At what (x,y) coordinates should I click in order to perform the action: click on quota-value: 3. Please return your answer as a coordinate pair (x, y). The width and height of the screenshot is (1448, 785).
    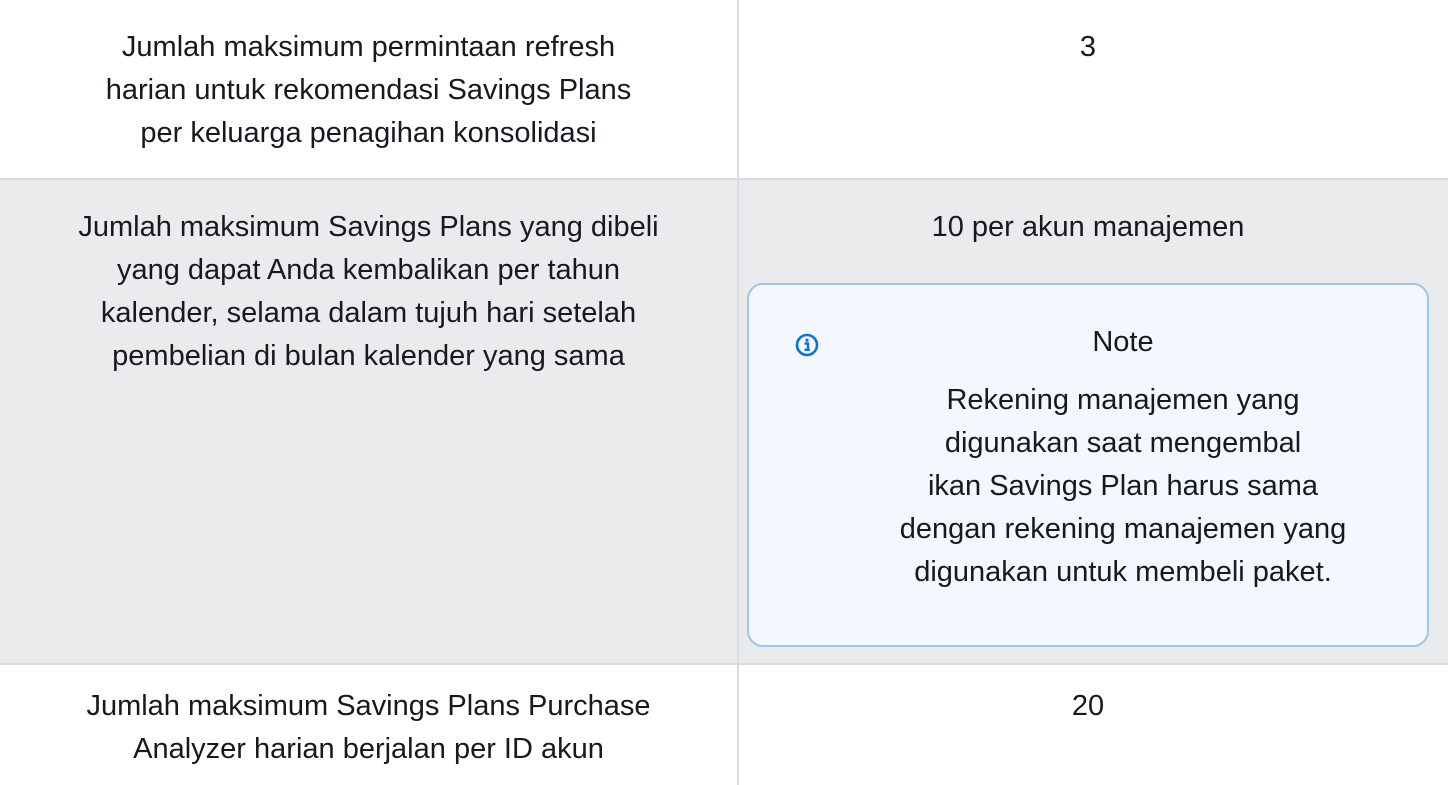
    Looking at the image, I should click on (1088, 47).